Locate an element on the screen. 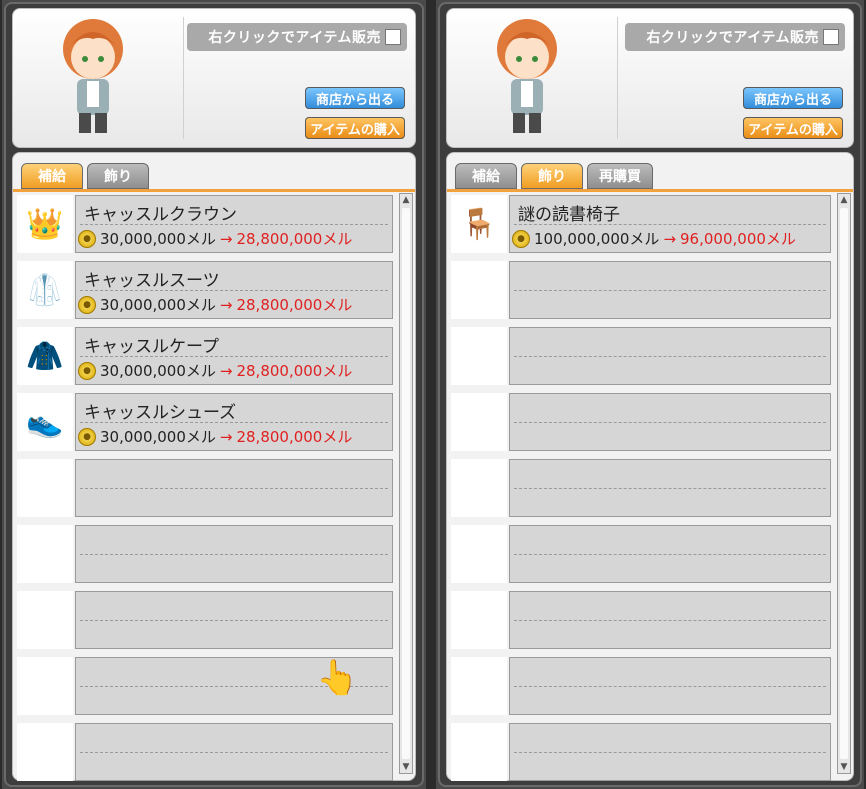 This screenshot has height=789, width=866. sale-price: 96,000,000メル is located at coordinates (738, 239).